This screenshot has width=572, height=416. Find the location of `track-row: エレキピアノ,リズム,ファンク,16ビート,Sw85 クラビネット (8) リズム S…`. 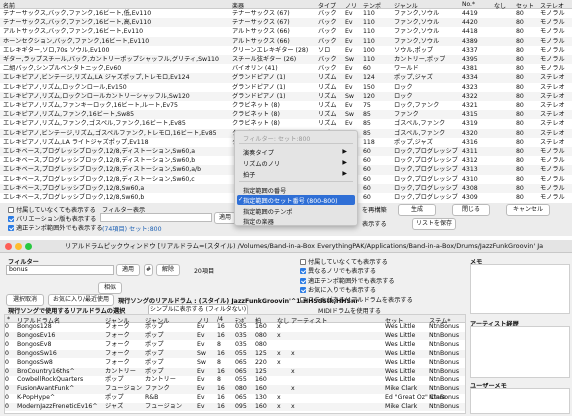

track-row: エレキピアノ,リズム,ファンク,16ビート,Sw85 クラビネット (8) リズム S… is located at coordinates (286, 115).